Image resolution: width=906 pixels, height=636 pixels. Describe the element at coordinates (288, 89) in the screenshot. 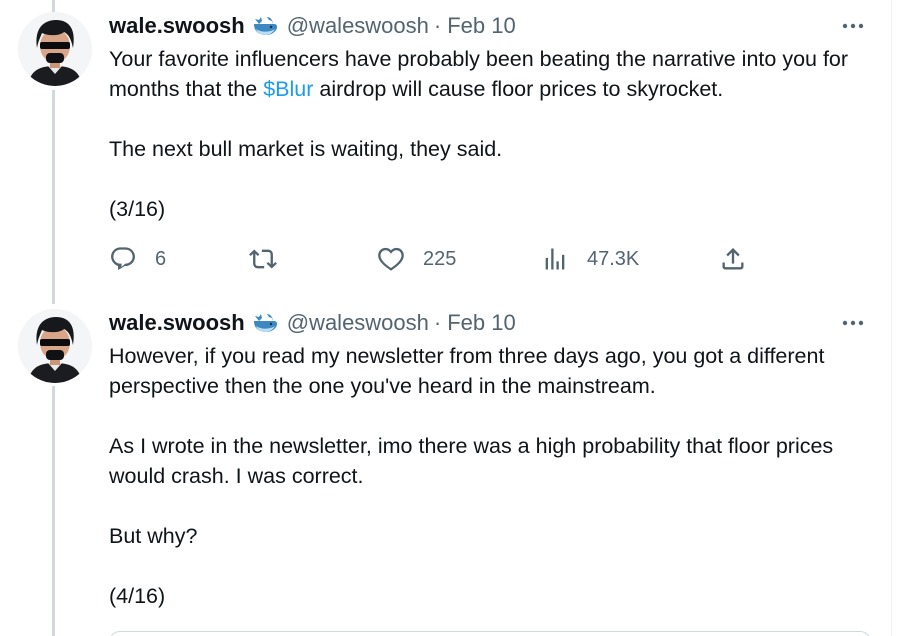

I see `cashtag-link: $Blur` at that location.